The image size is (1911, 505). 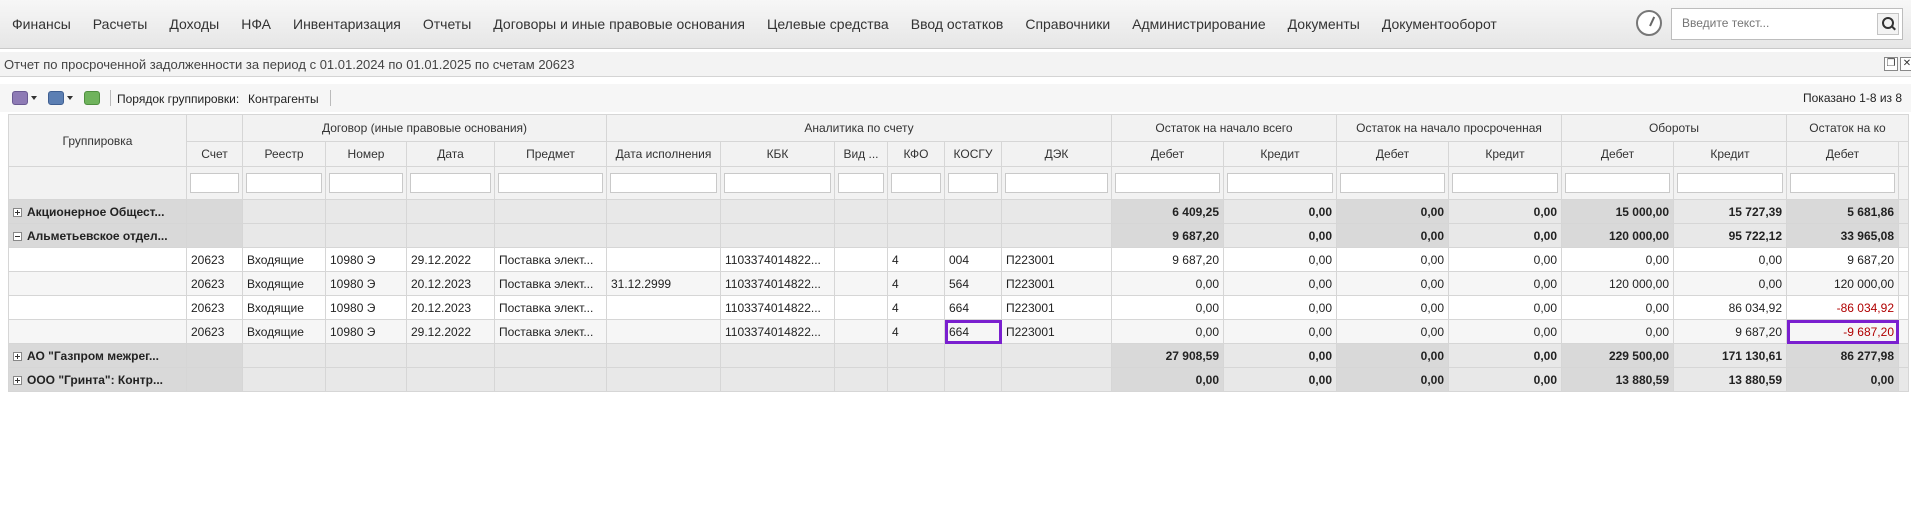 What do you see at coordinates (347, 24) in the screenshot?
I see `nav-item: Инвентаризация` at bounding box center [347, 24].